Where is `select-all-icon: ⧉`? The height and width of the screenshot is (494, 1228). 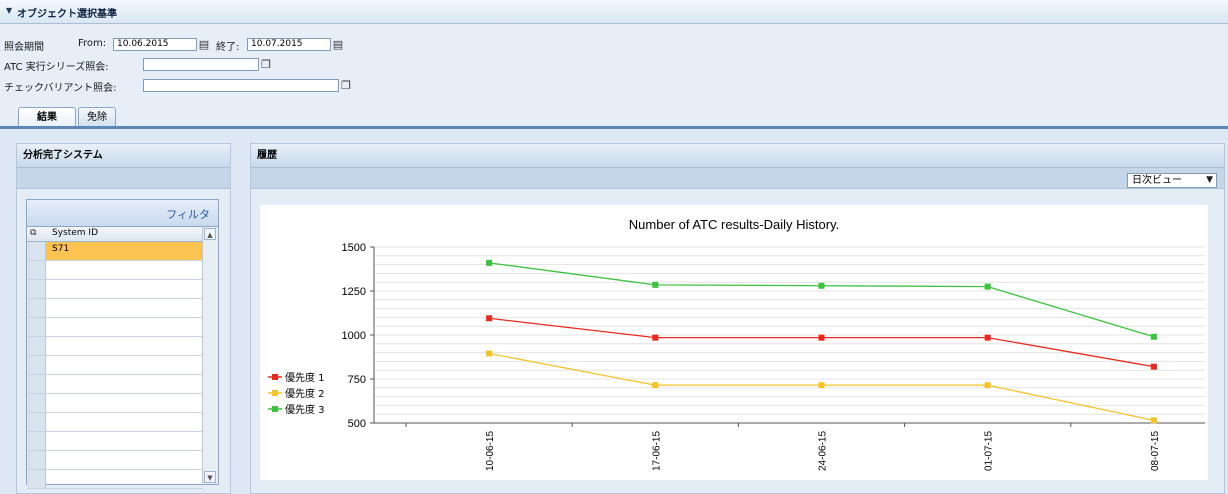
select-all-icon: ⧉ is located at coordinates (33, 233).